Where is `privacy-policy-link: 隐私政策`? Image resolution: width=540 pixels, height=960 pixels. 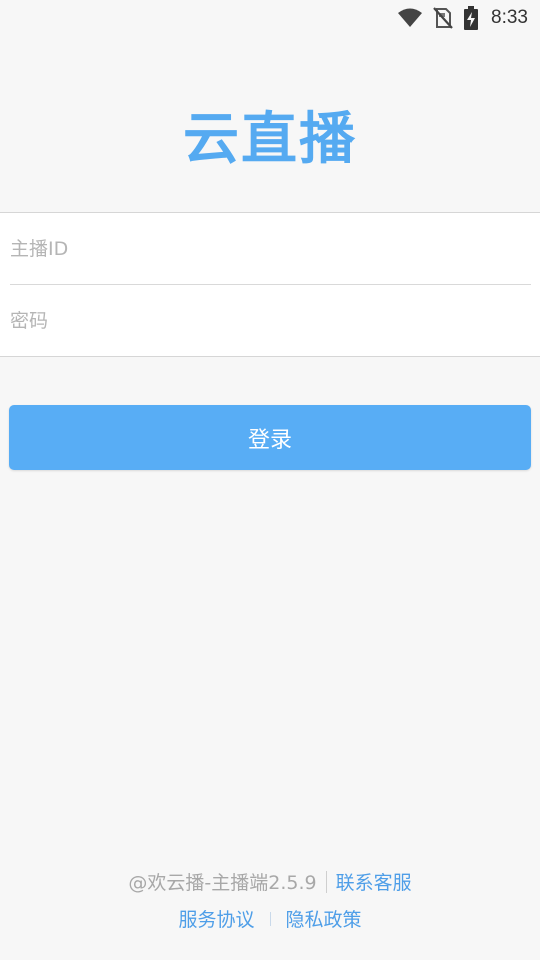
privacy-policy-link: 隐私政策 is located at coordinates (324, 918).